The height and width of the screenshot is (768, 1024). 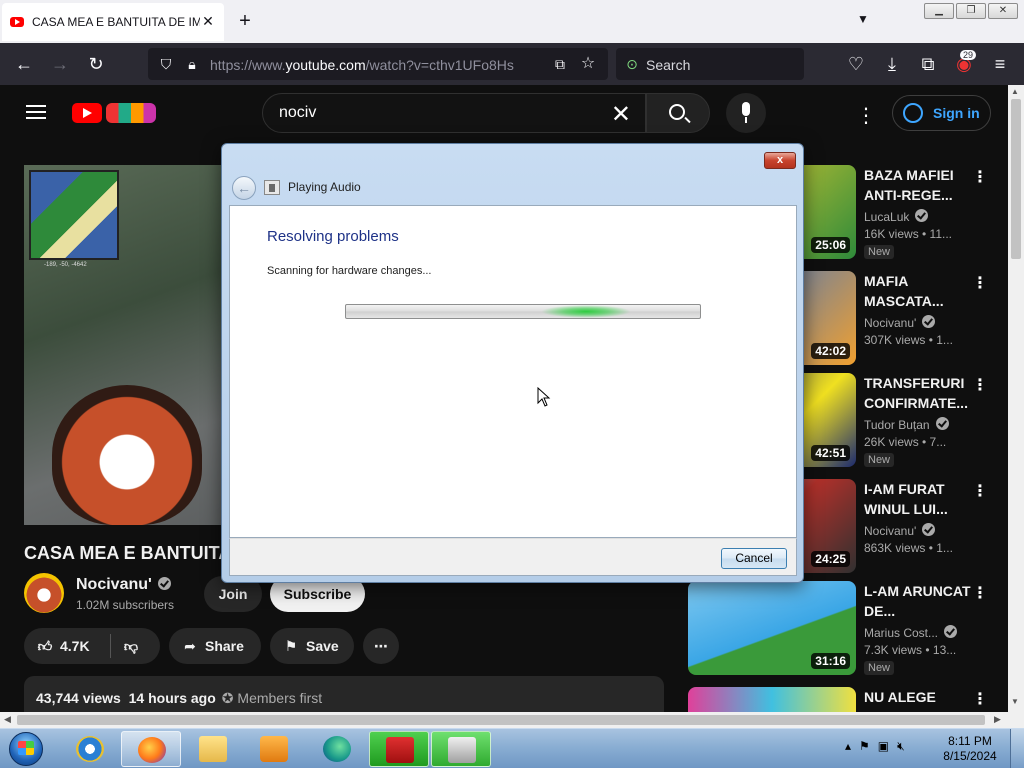 I want to click on youtube-doodle-logo, so click(x=131, y=113).